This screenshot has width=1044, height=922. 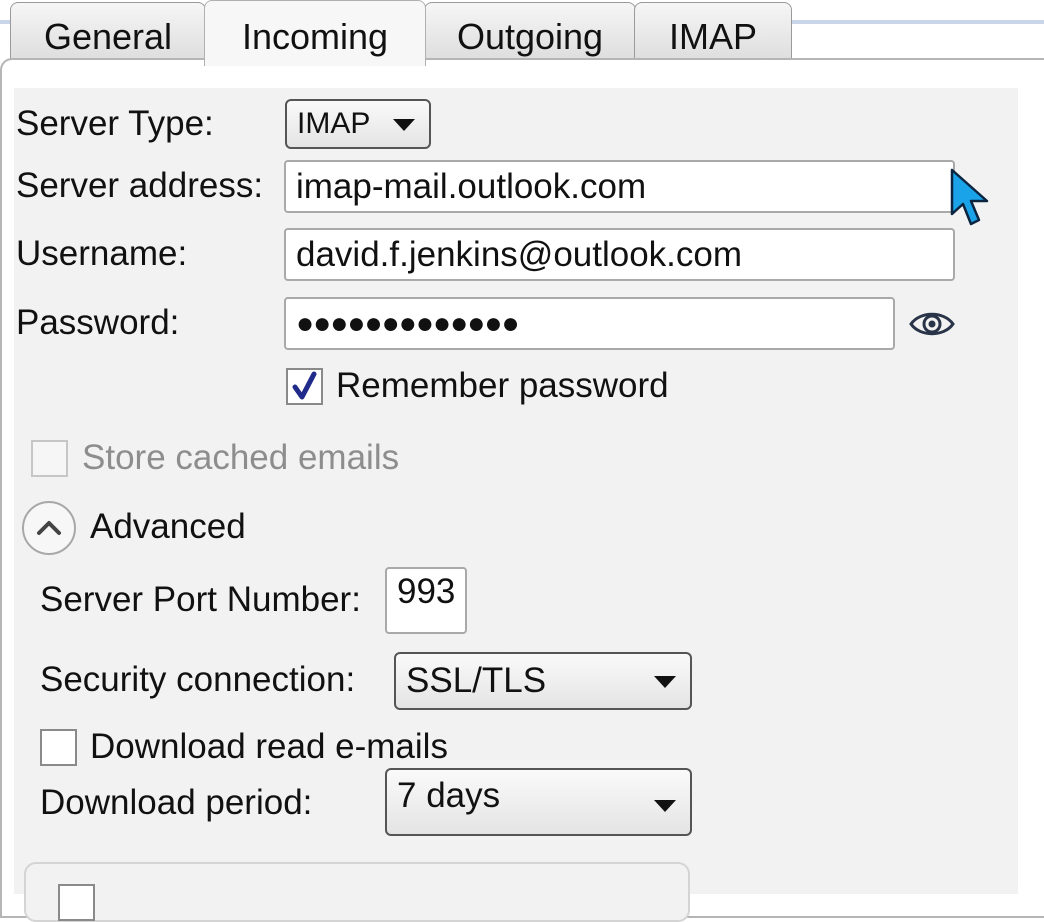 I want to click on tab-label: Incoming, so click(x=315, y=36).